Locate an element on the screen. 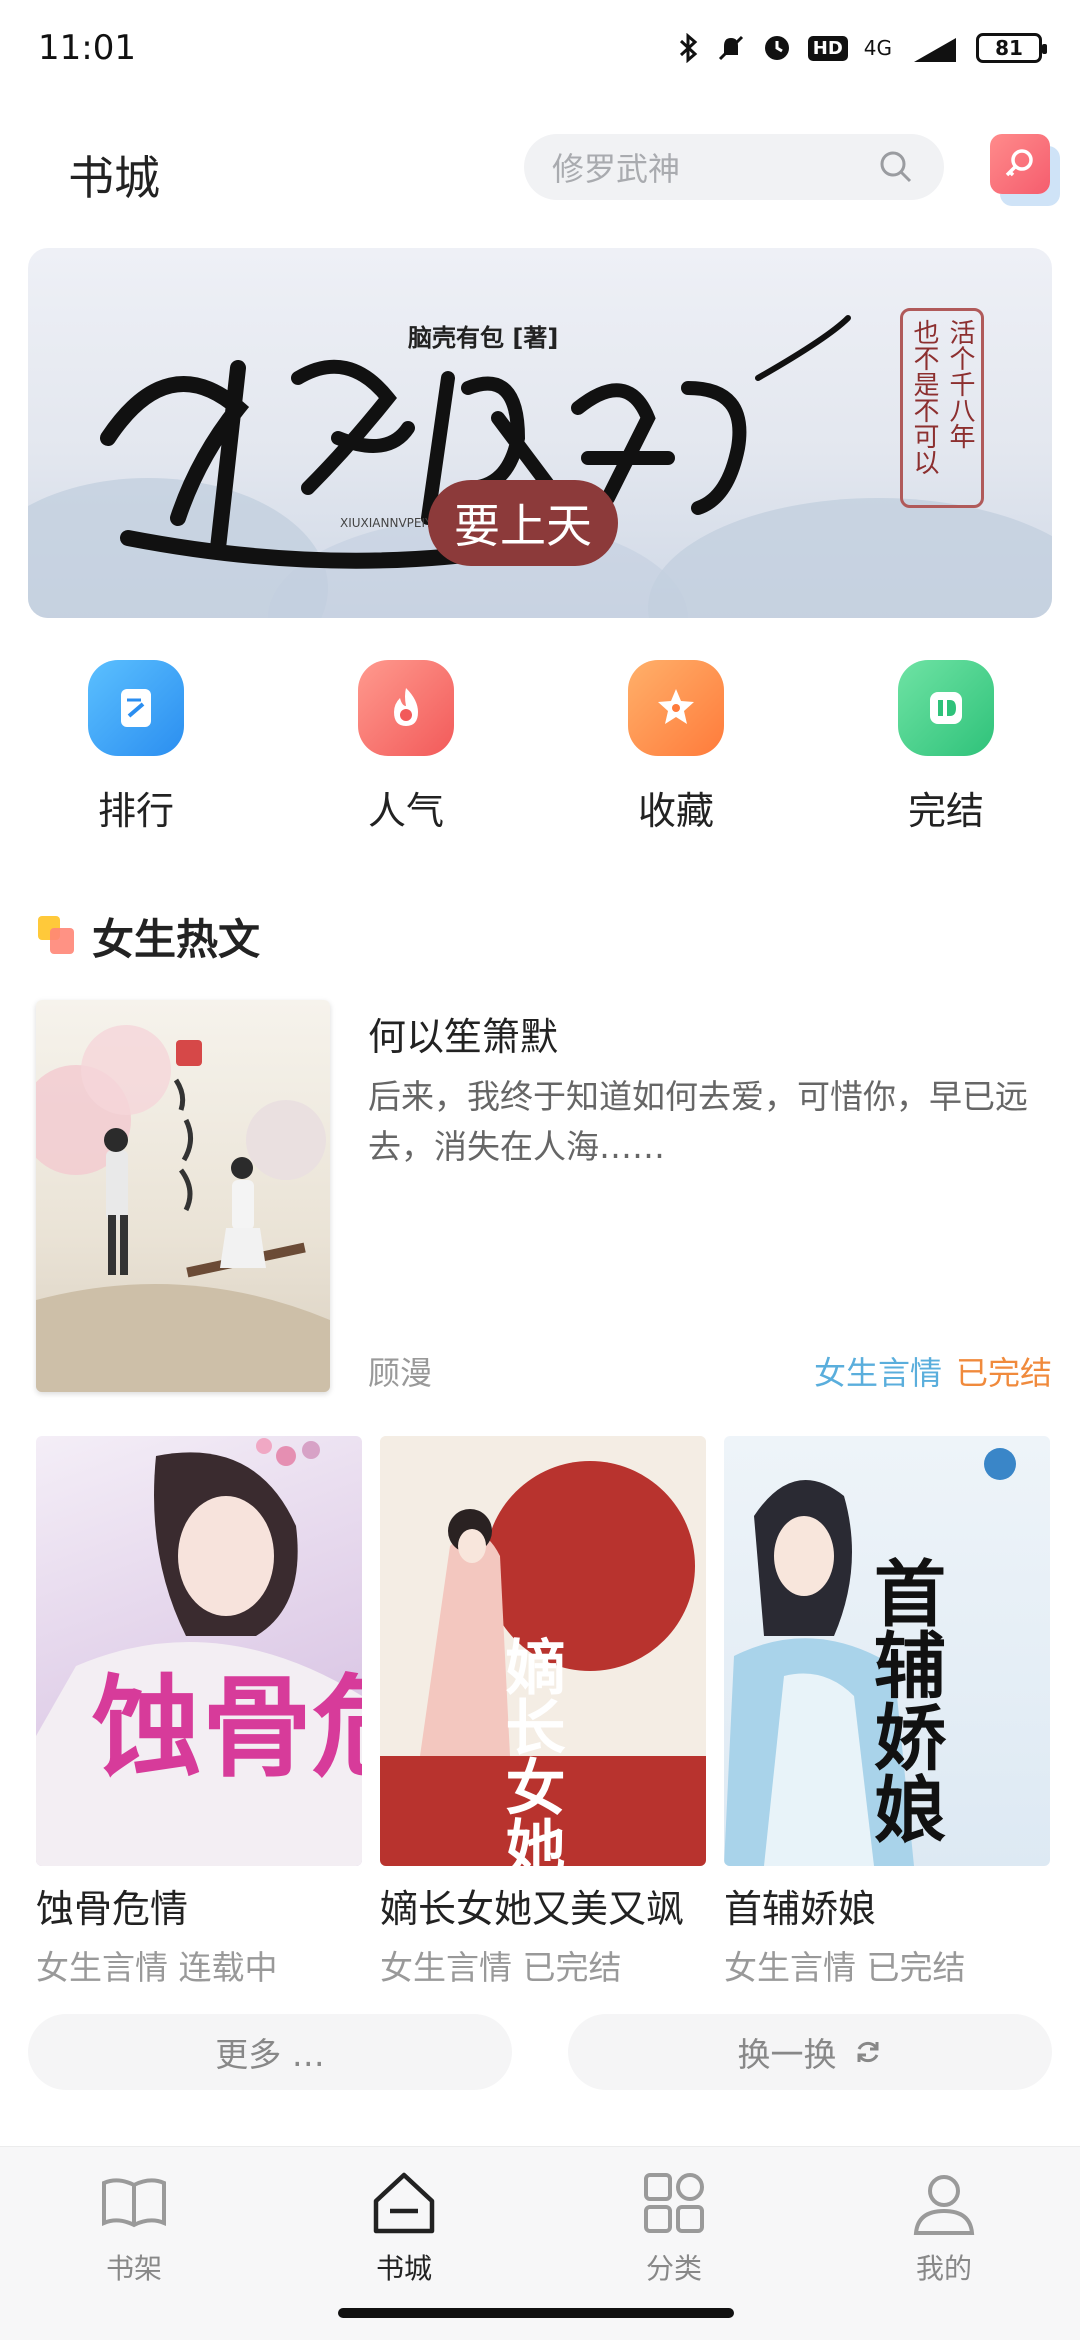 The image size is (1080, 2340). tab-label: 书架 is located at coordinates (133, 2268).